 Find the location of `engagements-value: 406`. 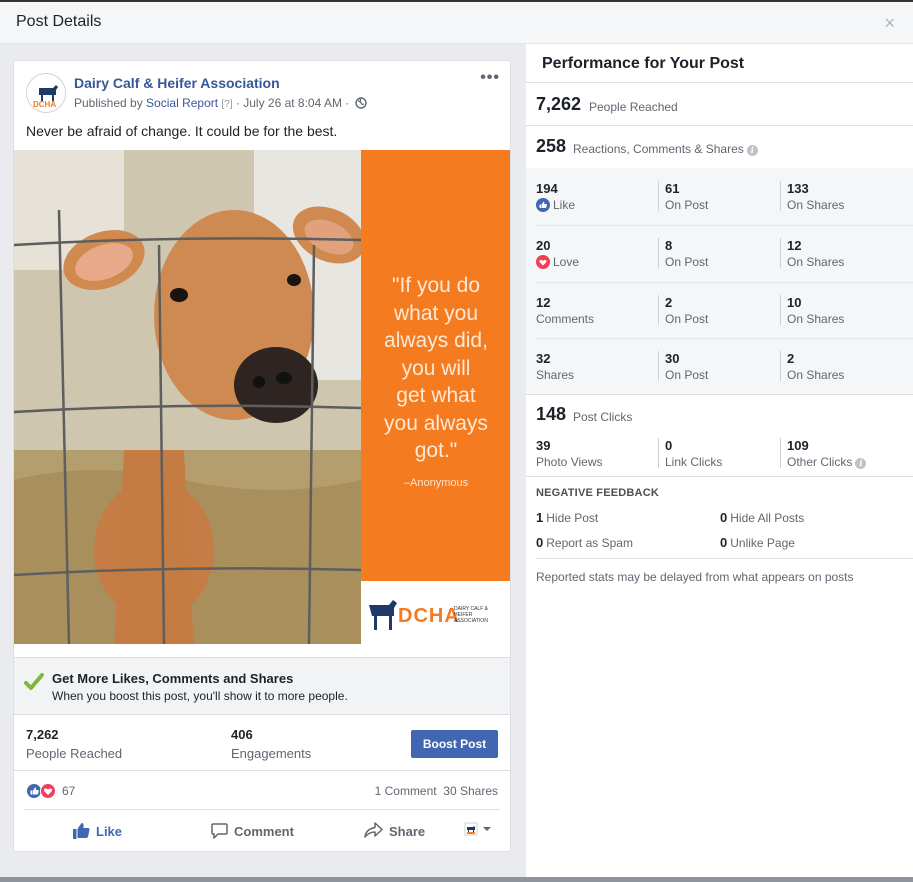

engagements-value: 406 is located at coordinates (242, 734).